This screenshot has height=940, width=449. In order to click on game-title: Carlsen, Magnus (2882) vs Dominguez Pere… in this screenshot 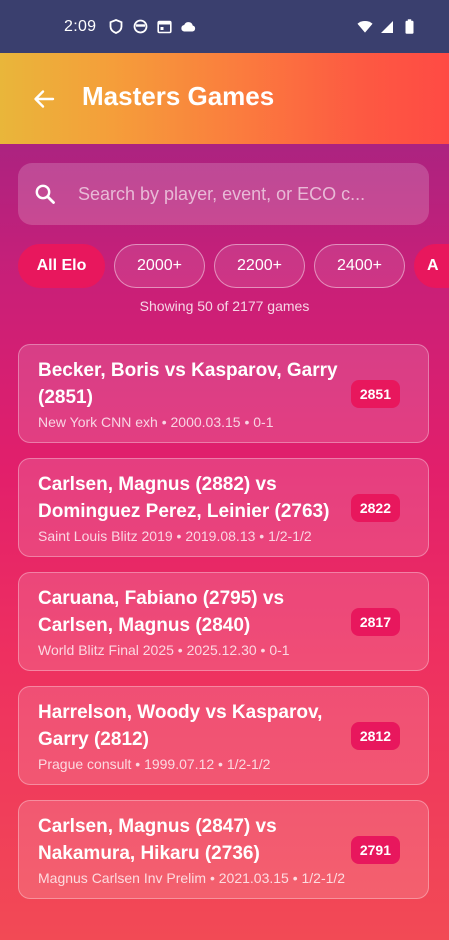, I will do `click(184, 498)`.